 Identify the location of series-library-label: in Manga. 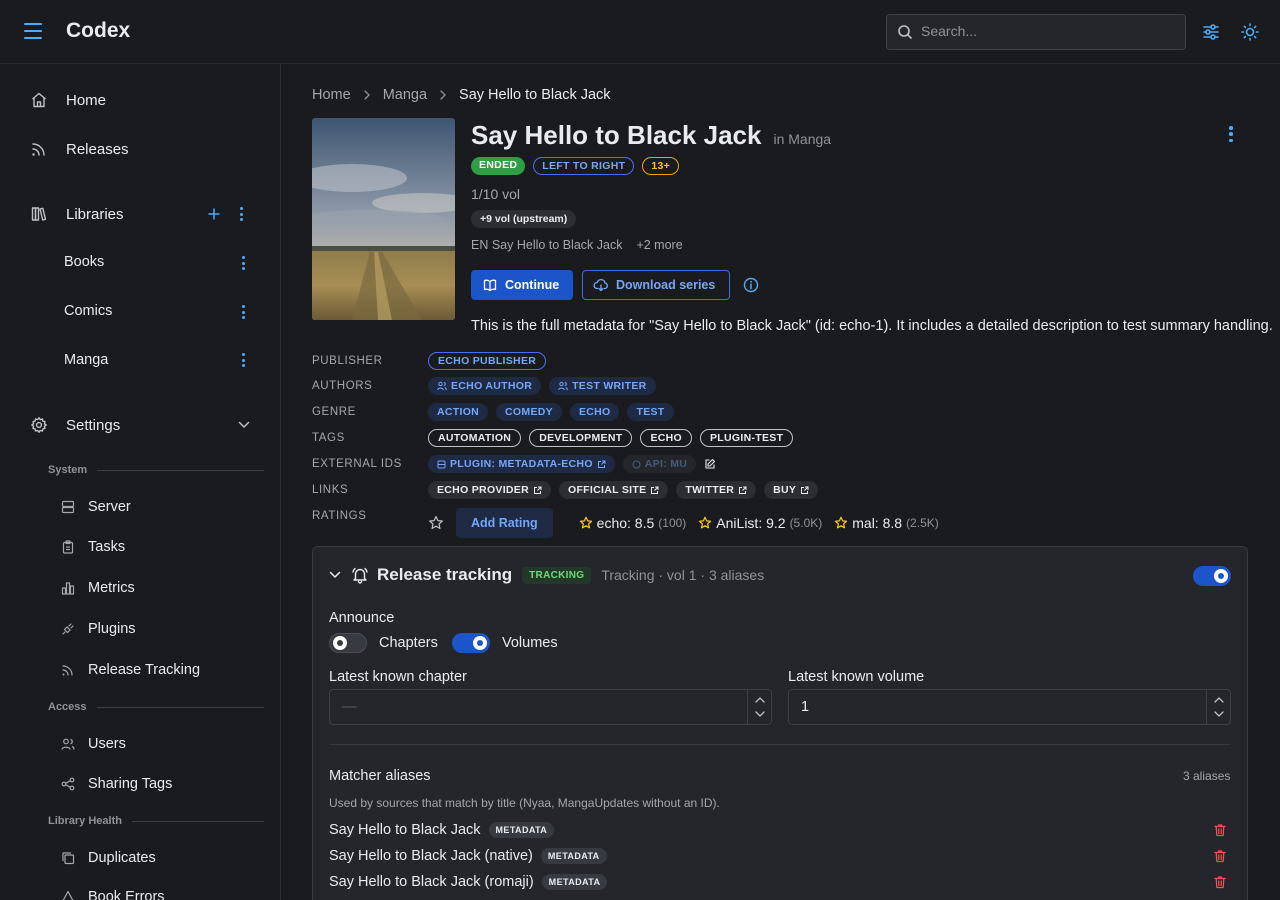
(802, 139).